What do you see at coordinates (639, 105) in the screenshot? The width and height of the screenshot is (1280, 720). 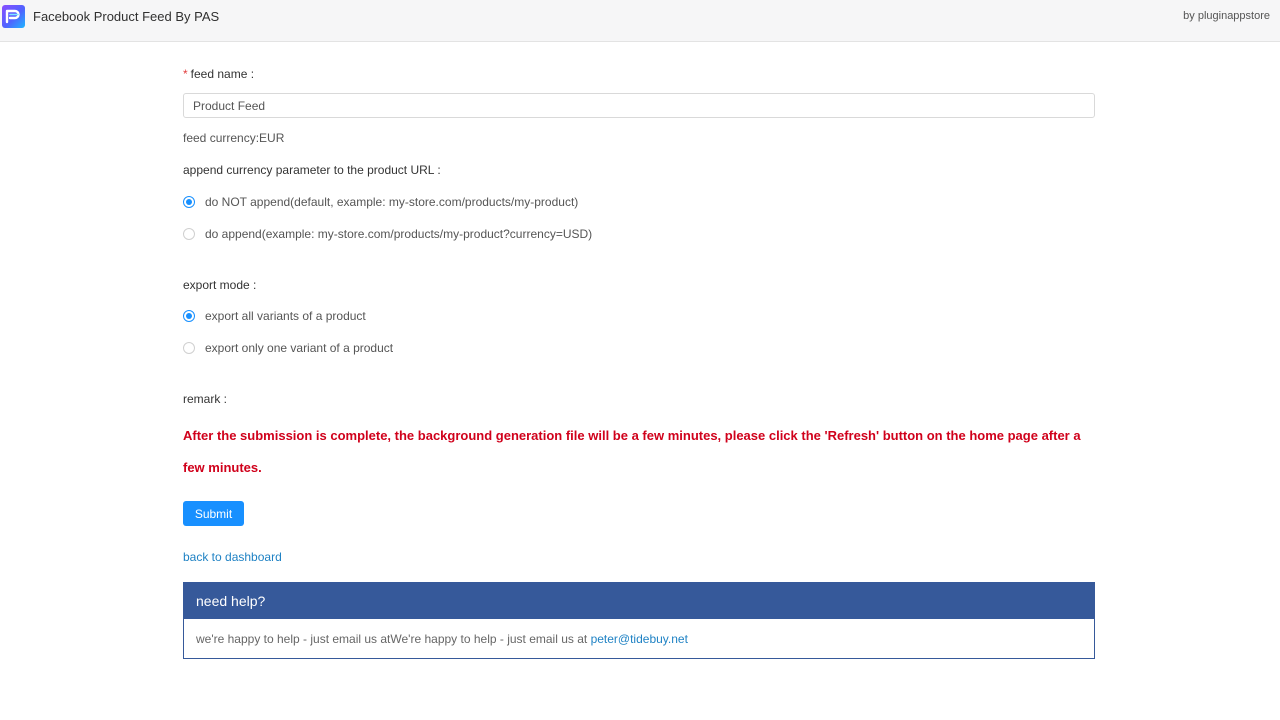 I see `feed-name-input` at bounding box center [639, 105].